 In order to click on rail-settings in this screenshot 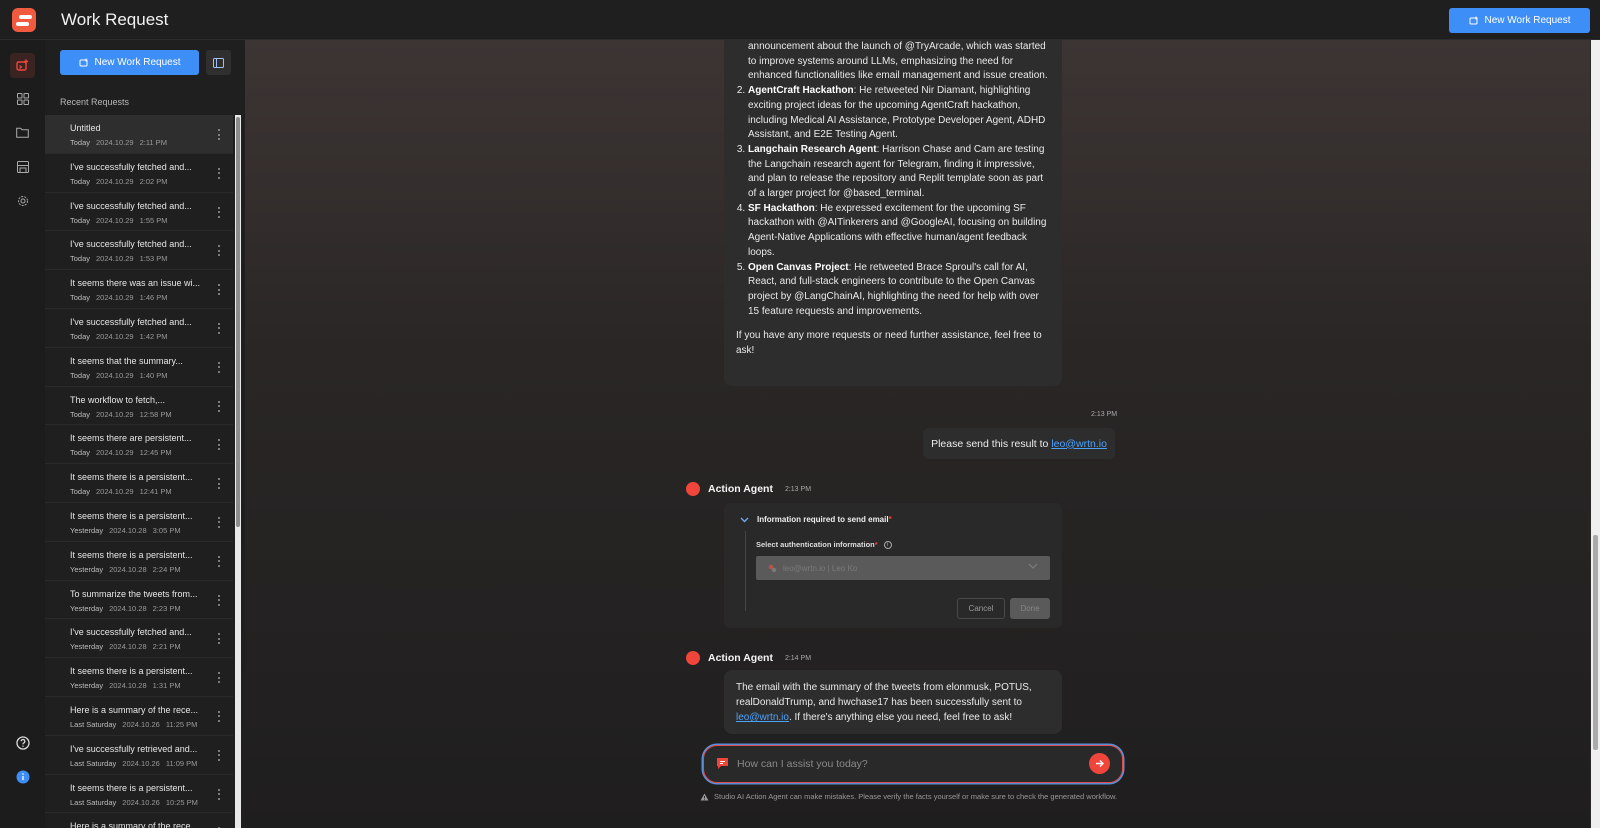, I will do `click(22, 200)`.